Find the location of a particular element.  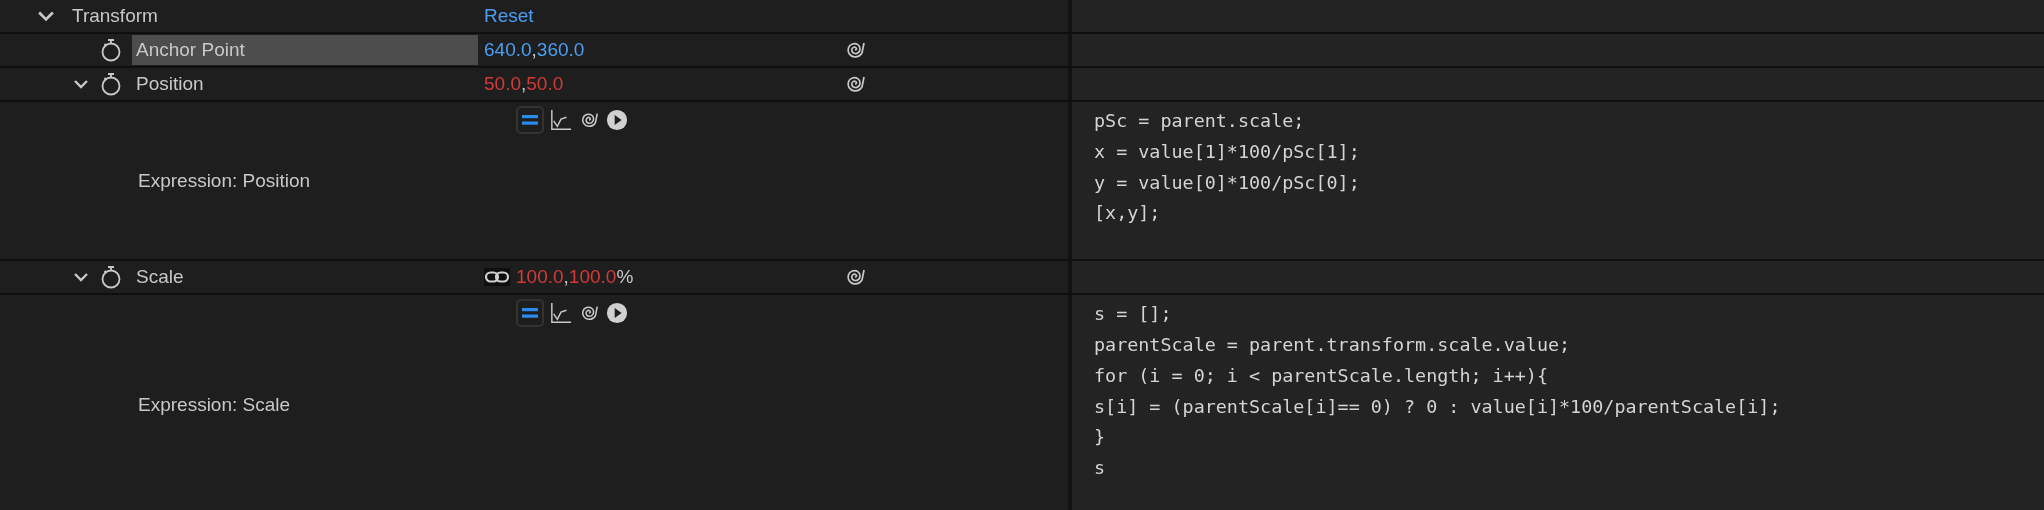

code-line: } is located at coordinates (1569, 438).